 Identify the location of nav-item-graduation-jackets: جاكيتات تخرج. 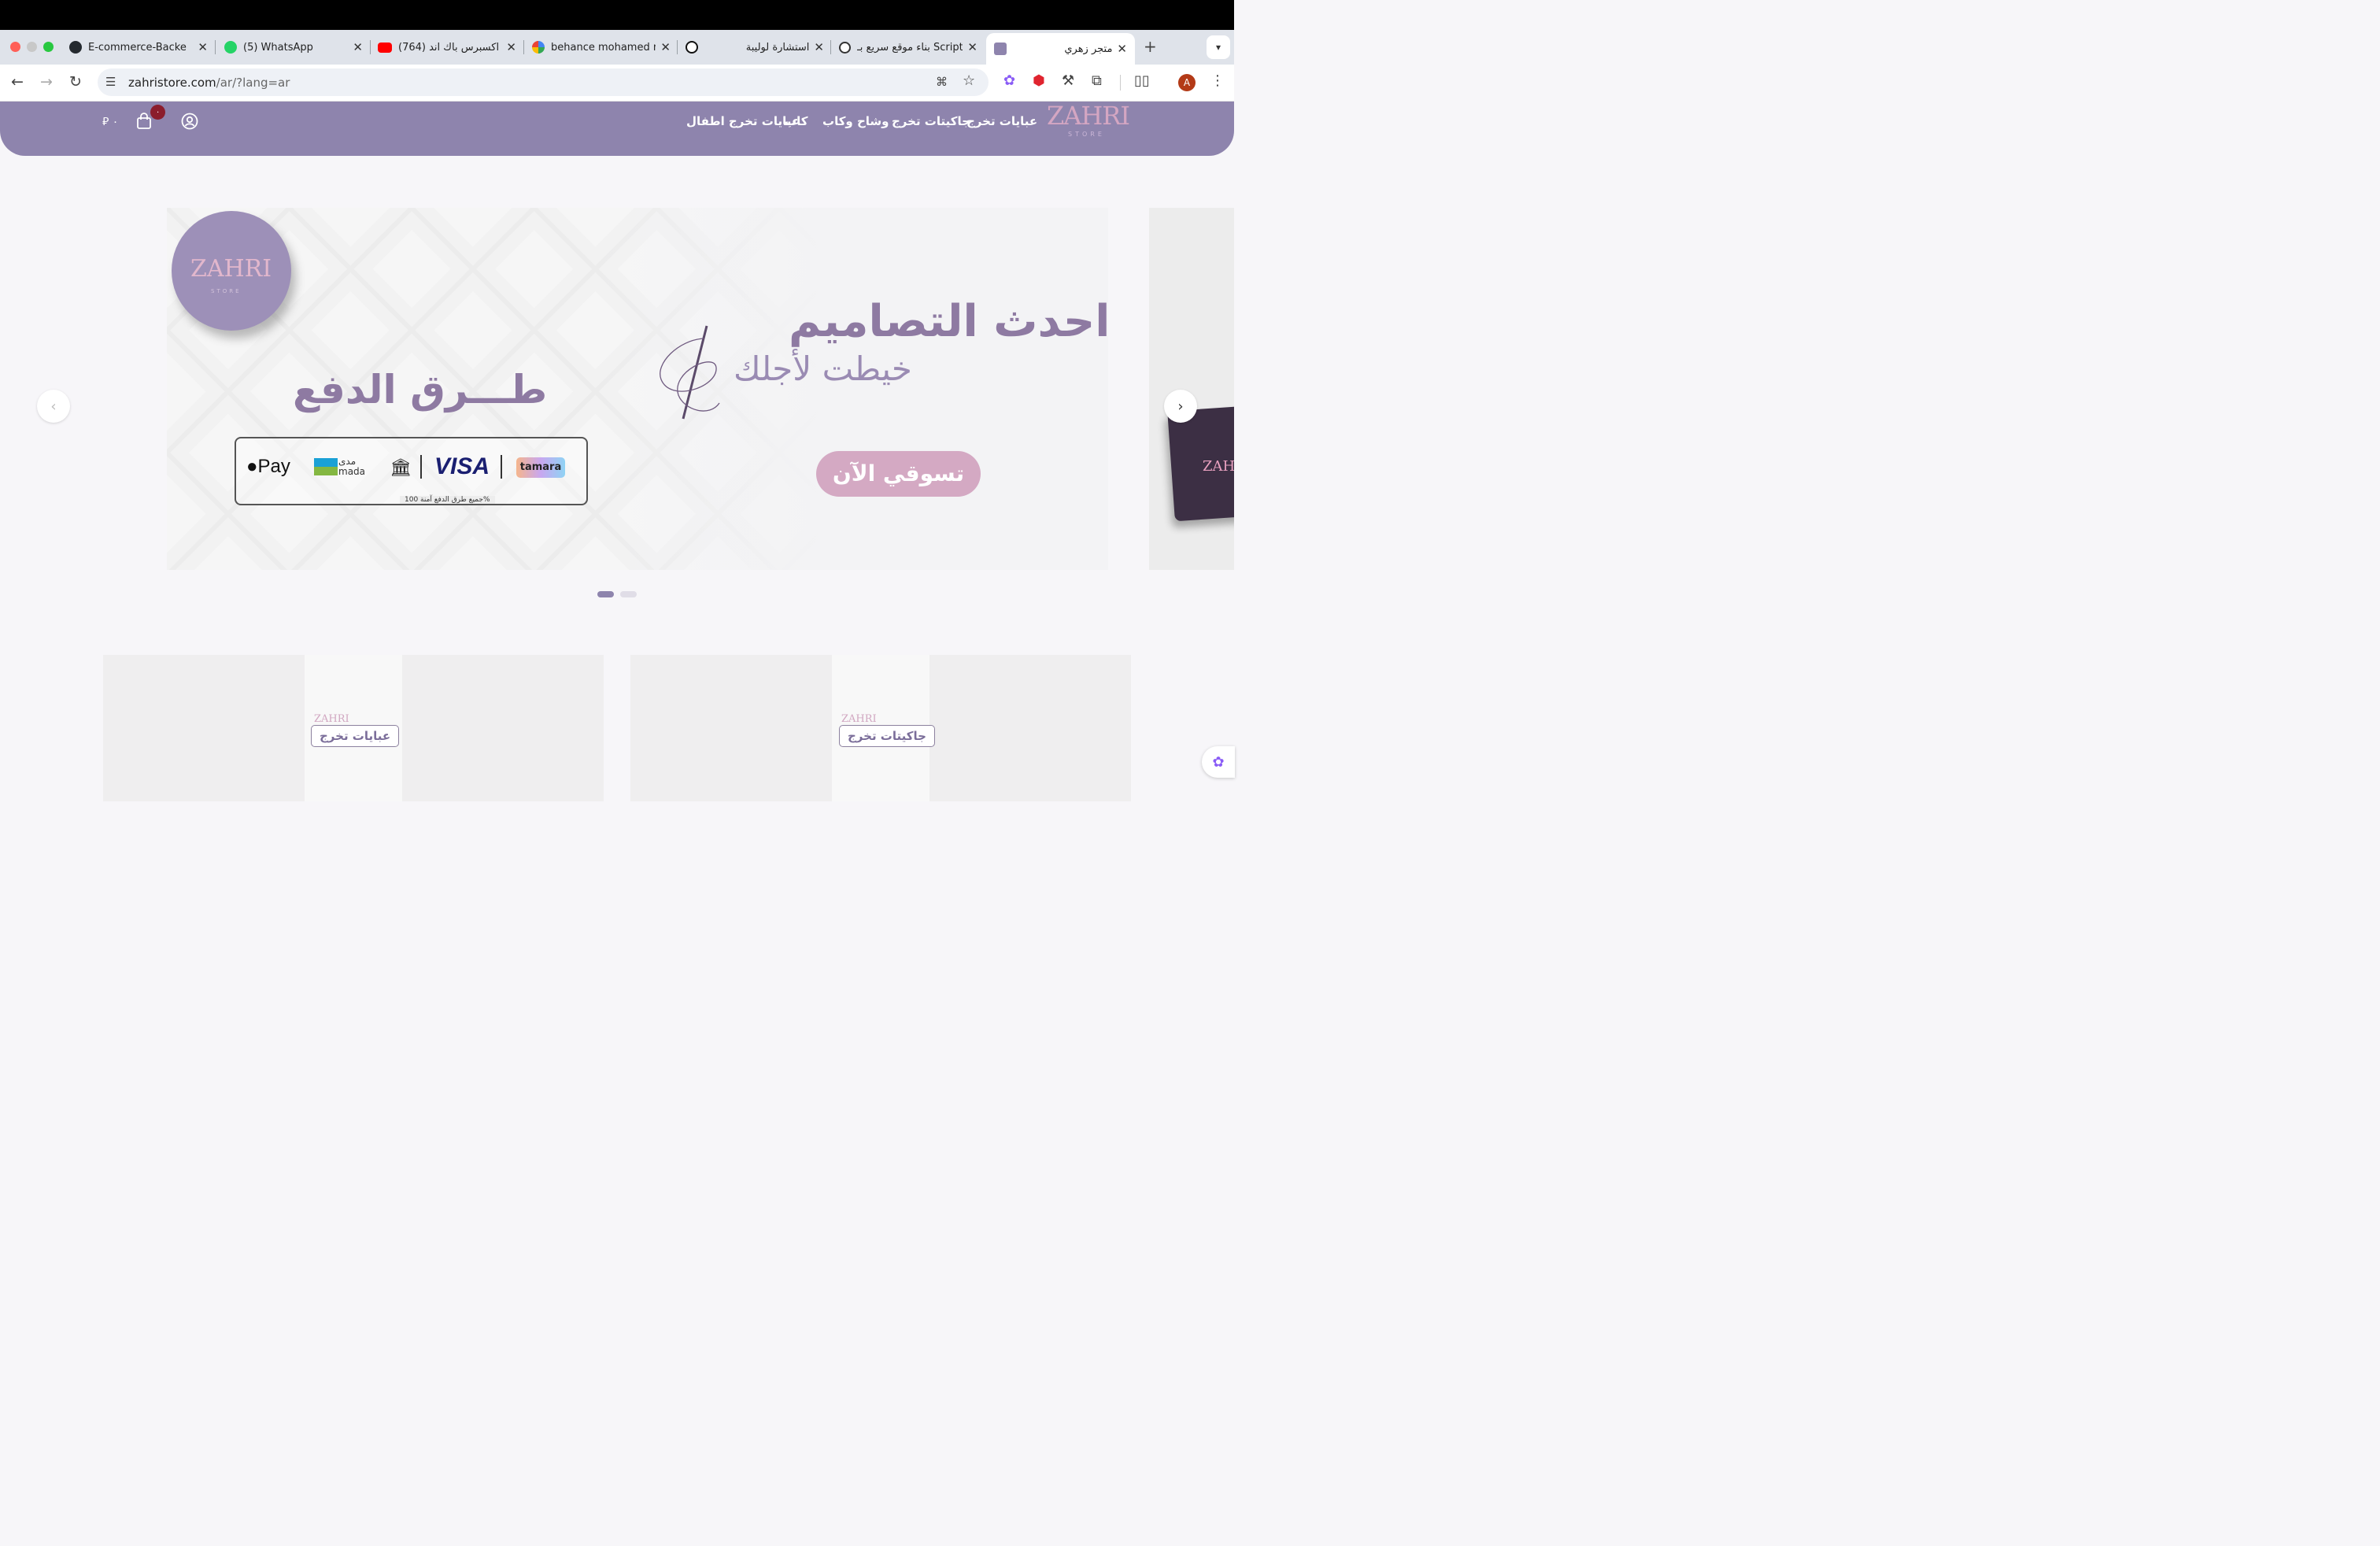
(931, 121).